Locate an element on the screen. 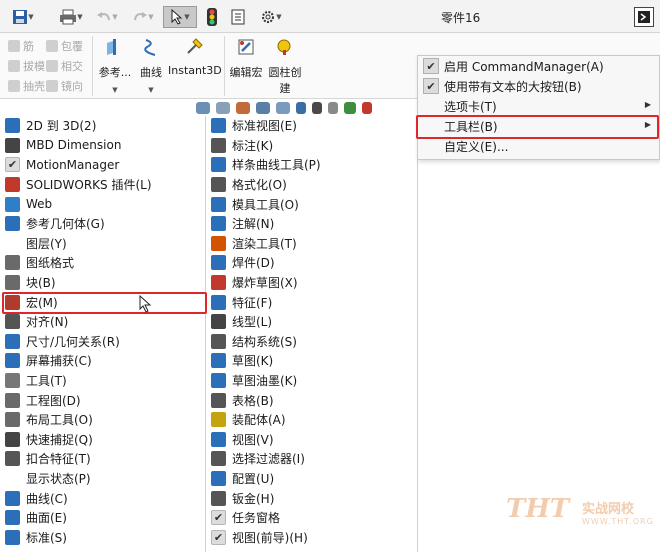  document-title: 零件16 is located at coordinates (461, 18).